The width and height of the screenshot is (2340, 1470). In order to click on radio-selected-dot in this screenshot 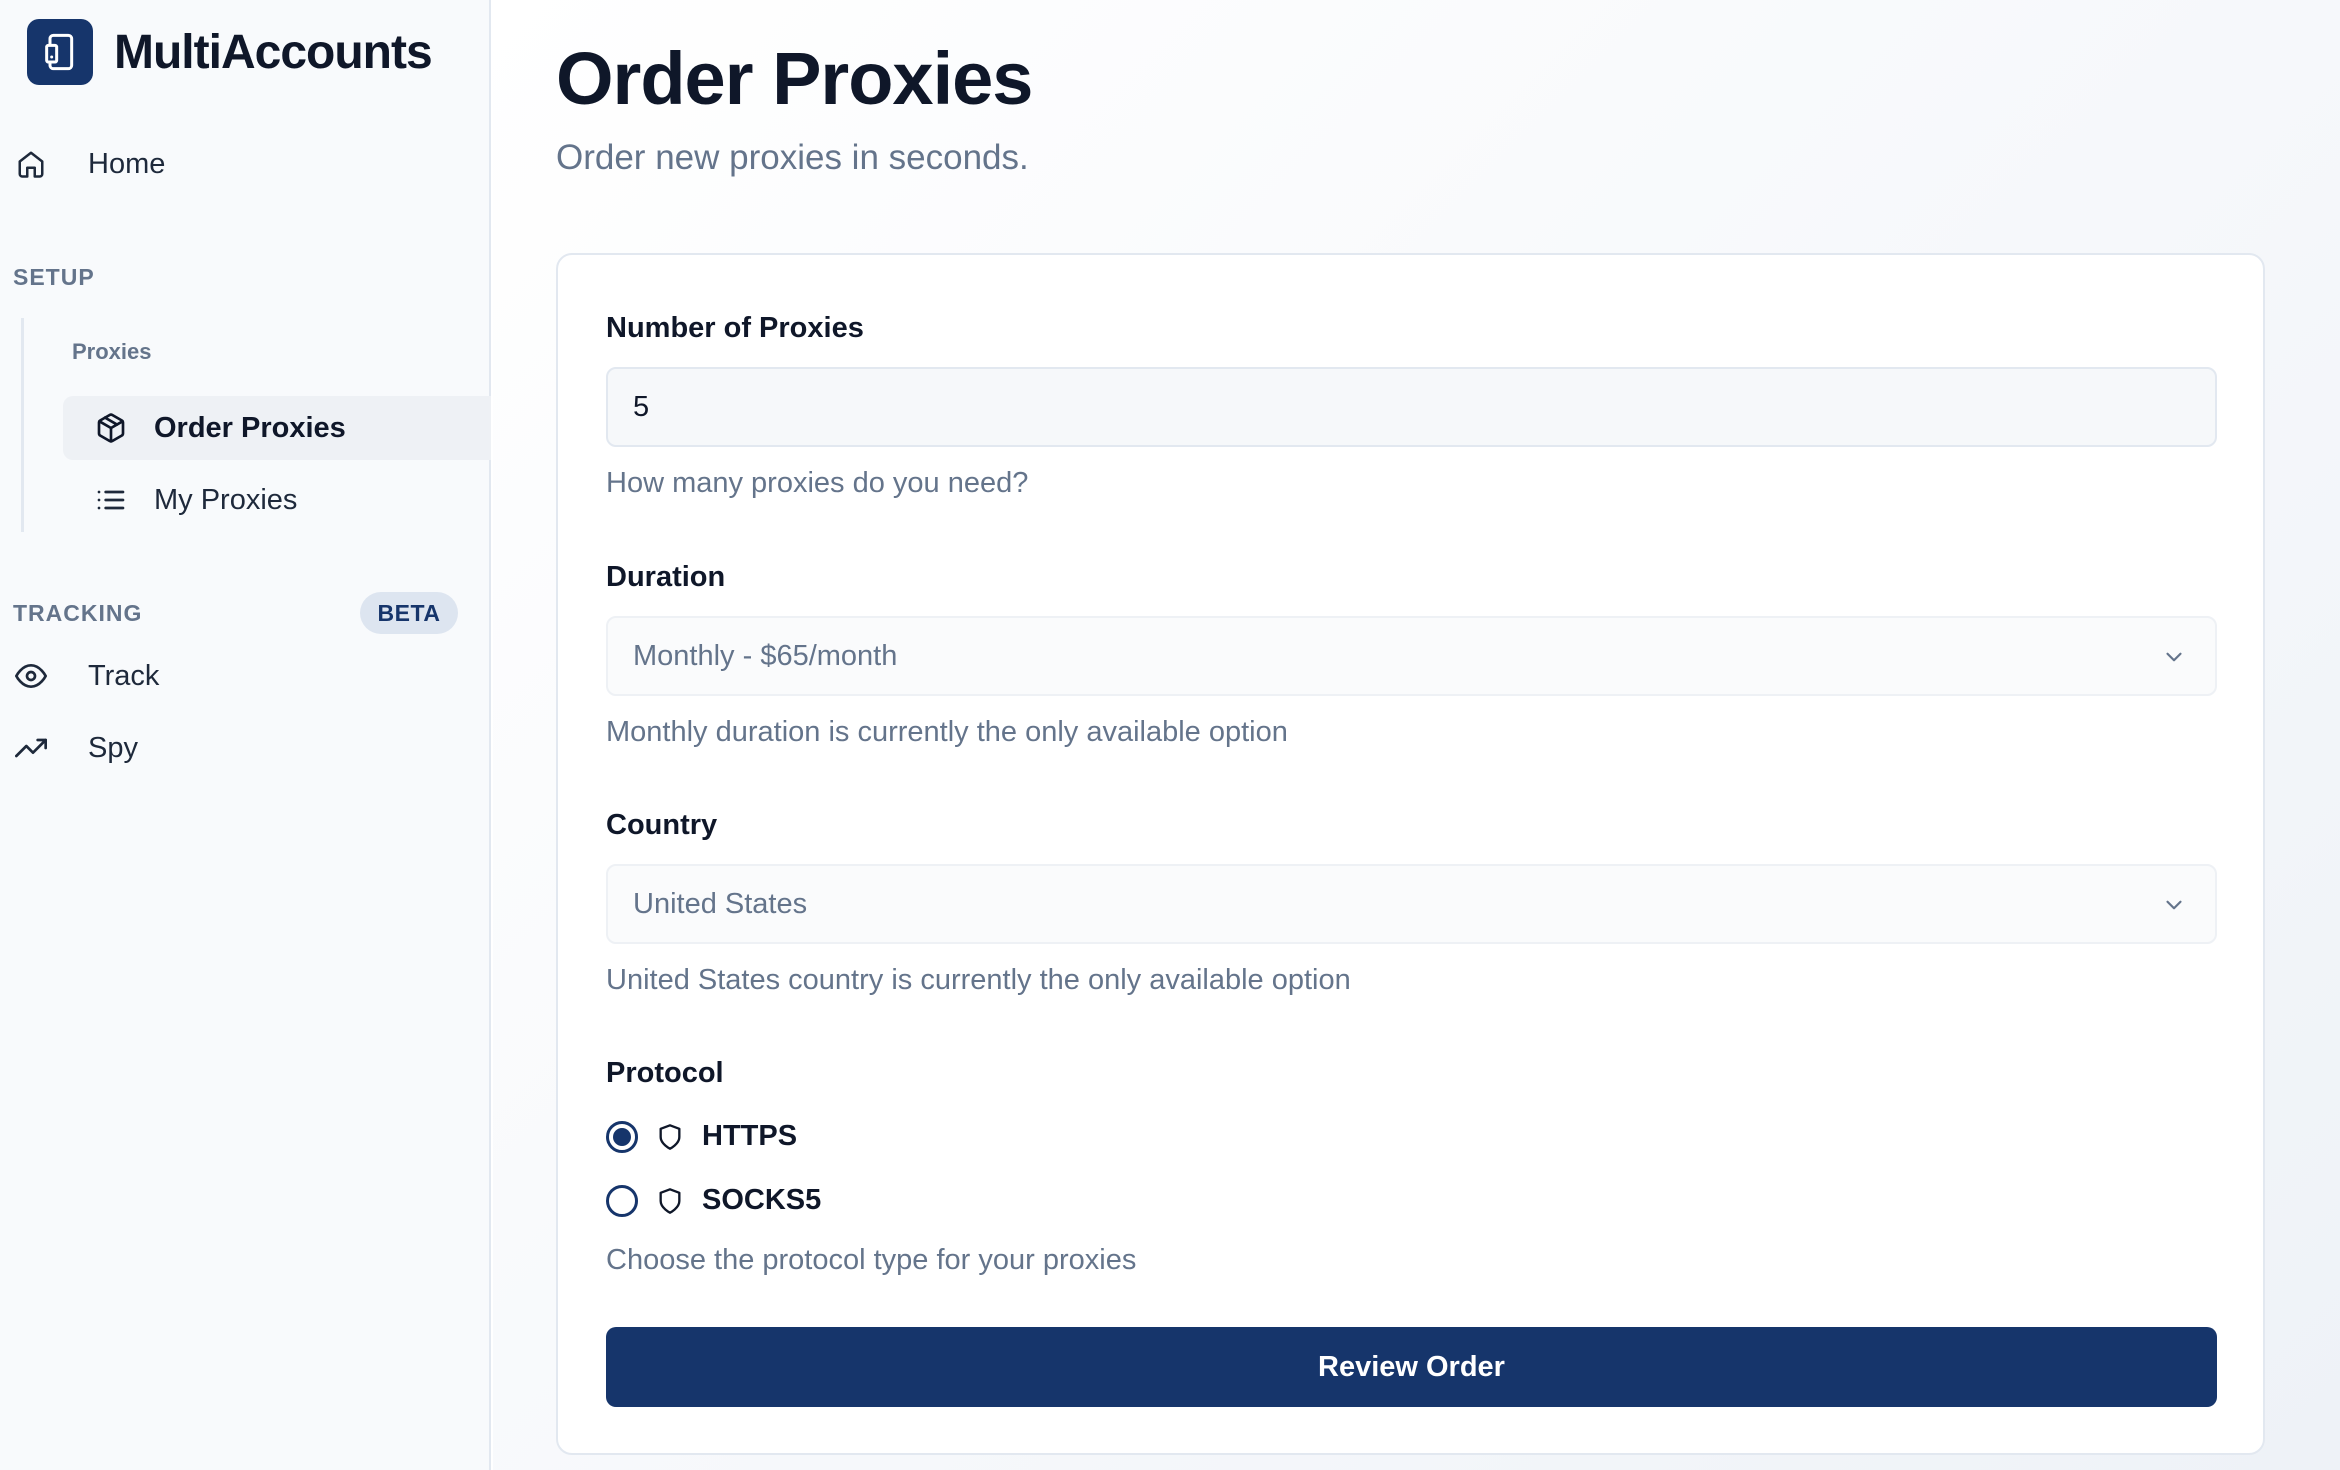, I will do `click(622, 1136)`.